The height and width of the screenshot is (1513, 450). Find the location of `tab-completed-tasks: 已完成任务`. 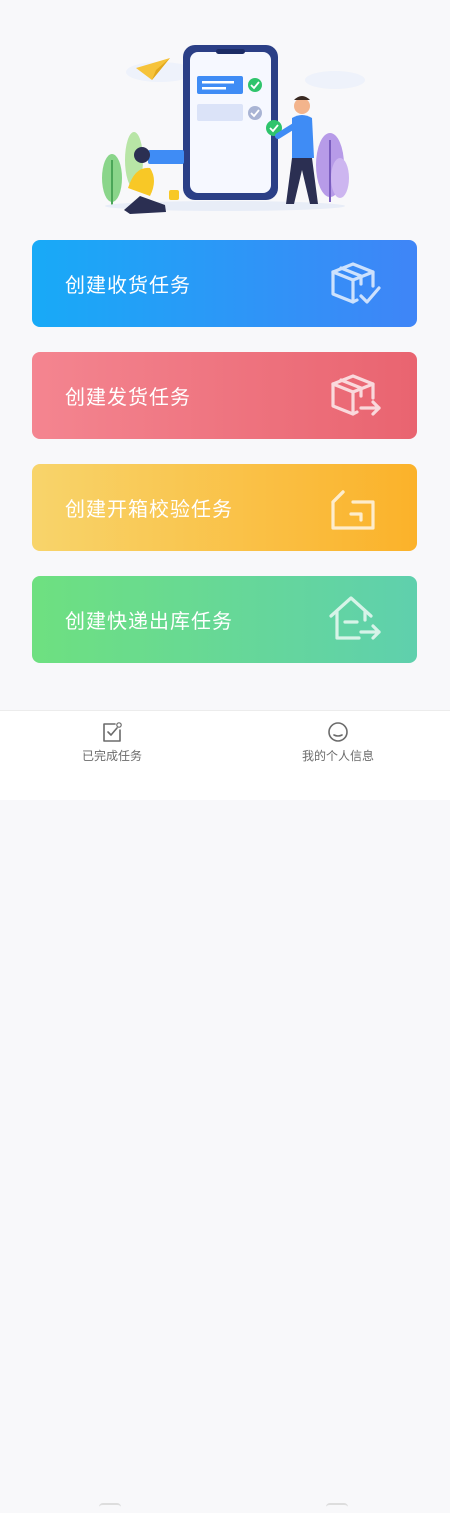

tab-completed-tasks: 已完成任务 is located at coordinates (112, 742).